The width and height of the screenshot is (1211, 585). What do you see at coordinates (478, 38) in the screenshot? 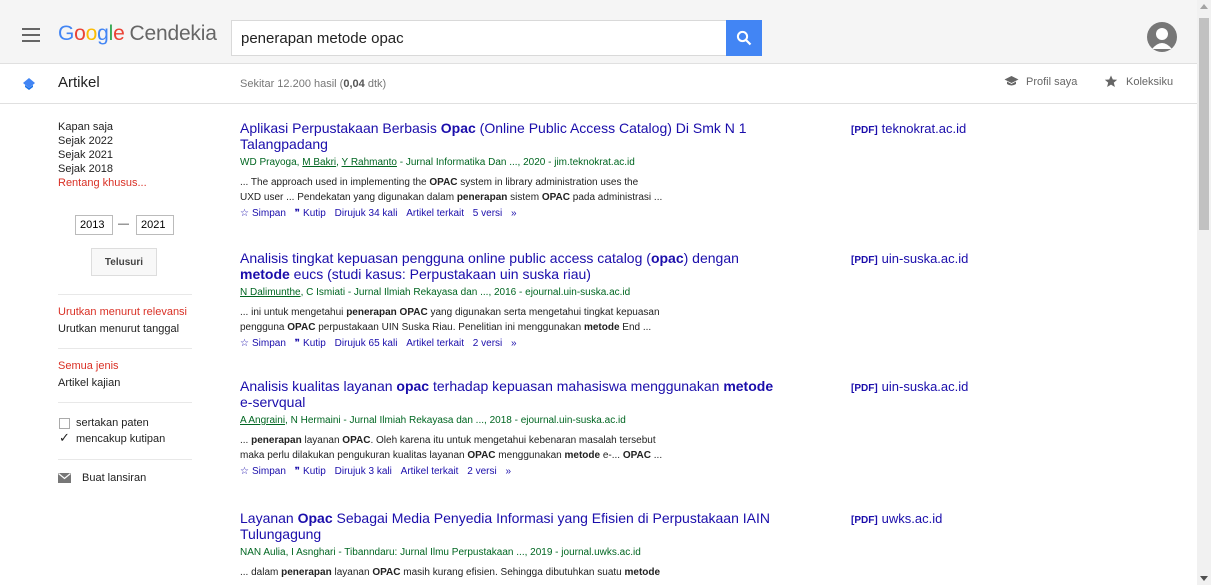
I see `search-input` at bounding box center [478, 38].